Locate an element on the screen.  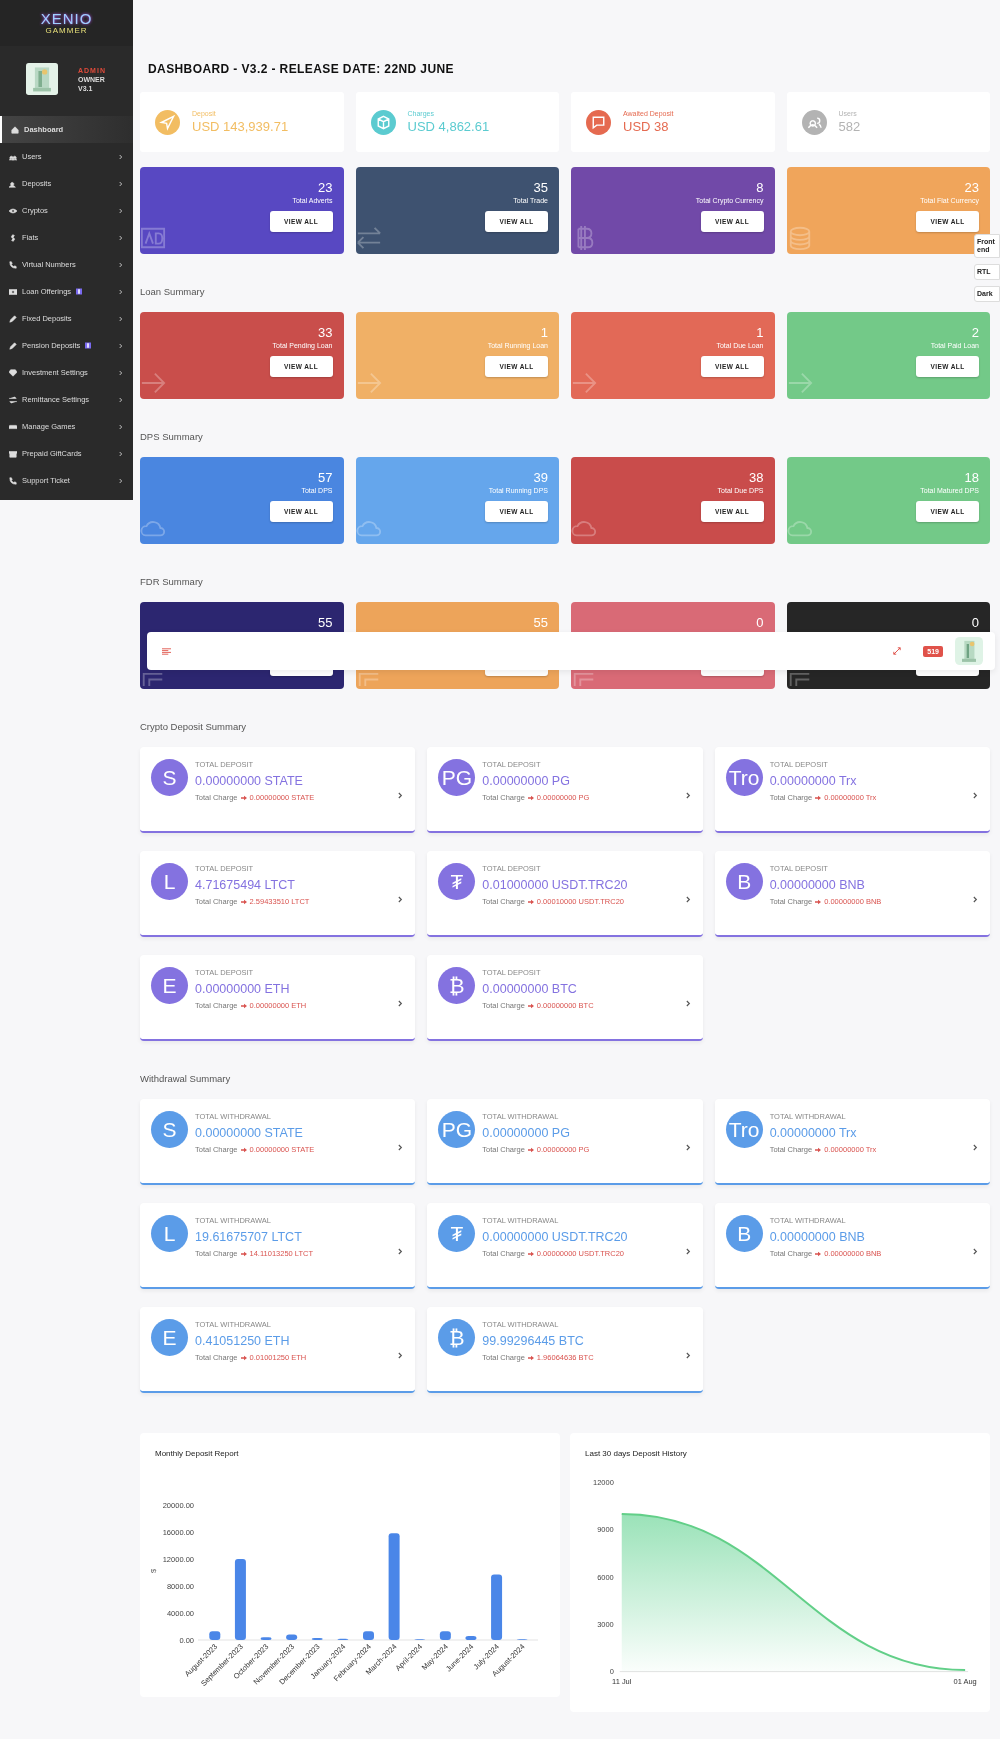
card-number: 57 is located at coordinates (325, 478).